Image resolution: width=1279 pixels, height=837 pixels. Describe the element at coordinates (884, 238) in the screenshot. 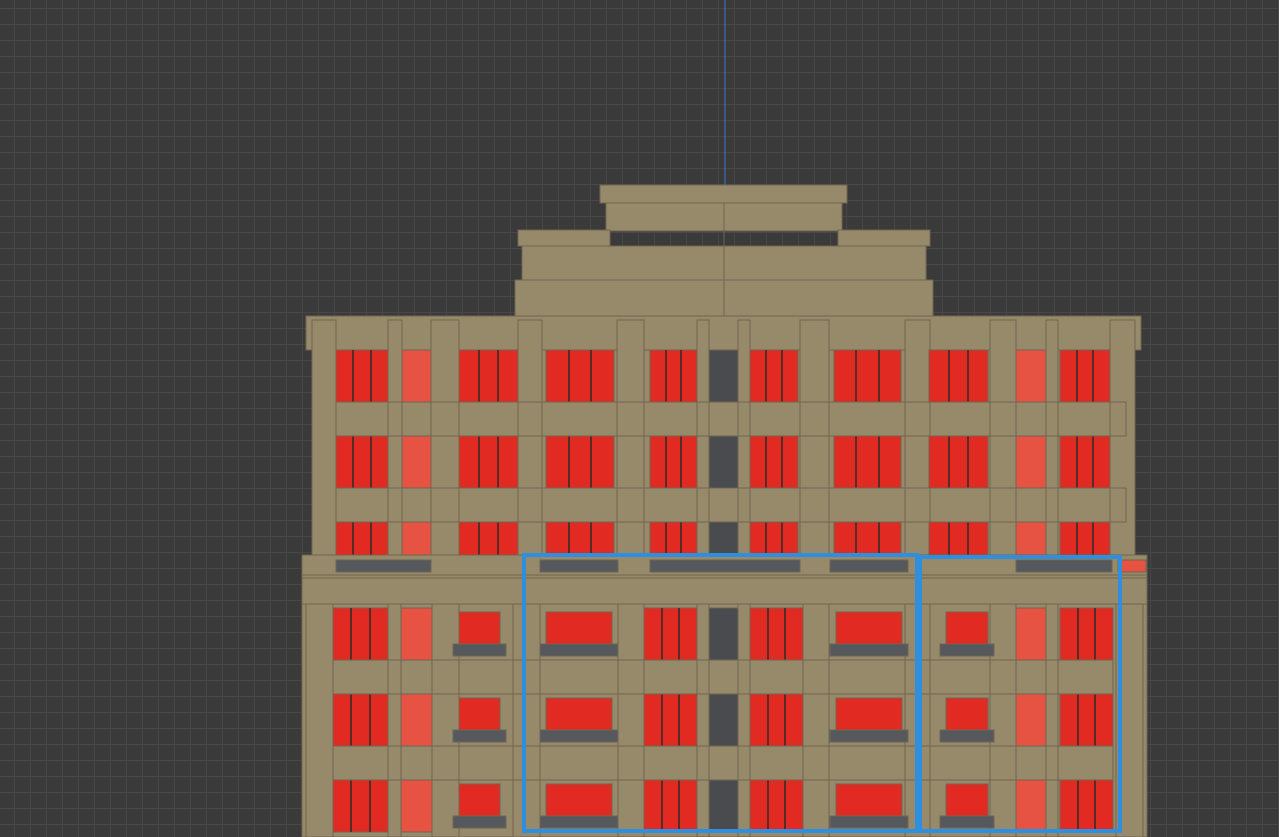

I see `roof-right-cornice` at that location.